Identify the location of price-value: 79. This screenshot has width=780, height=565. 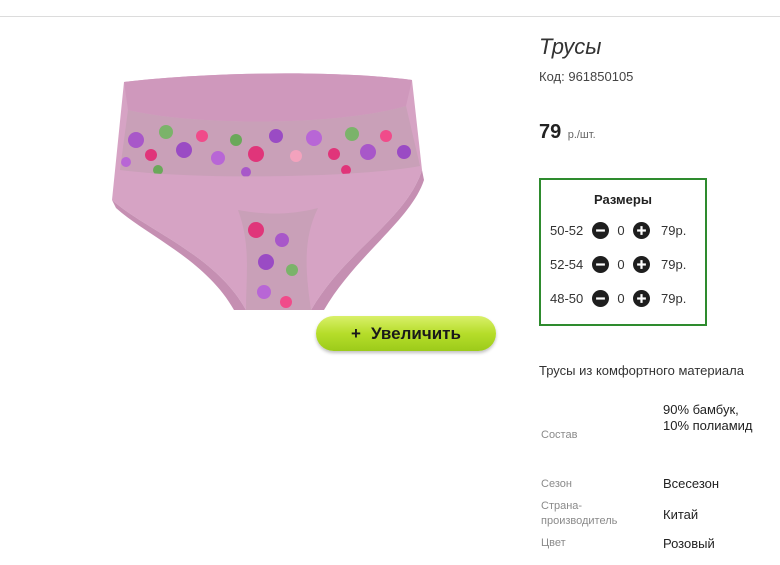
(550, 132).